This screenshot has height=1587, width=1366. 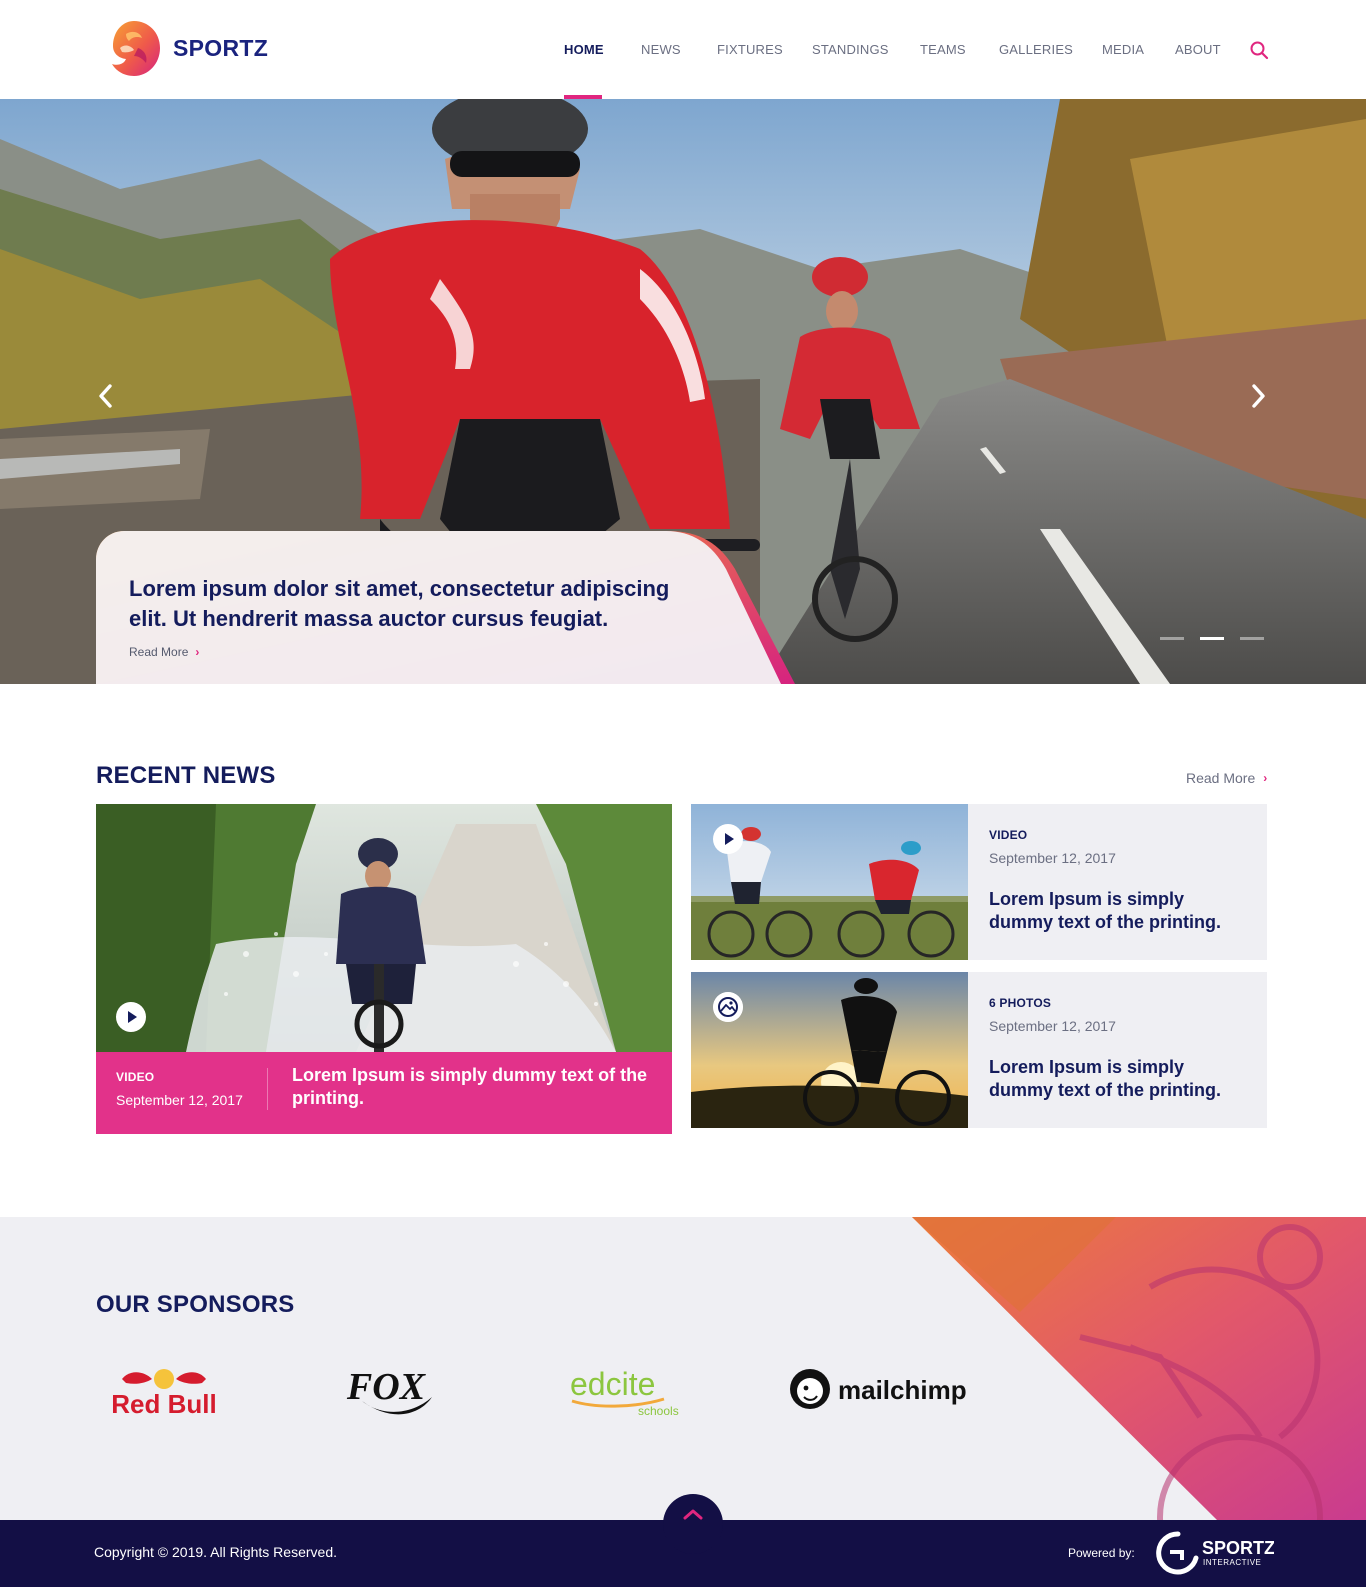 I want to click on hero-read-more-label: Read More, so click(x=159, y=652).